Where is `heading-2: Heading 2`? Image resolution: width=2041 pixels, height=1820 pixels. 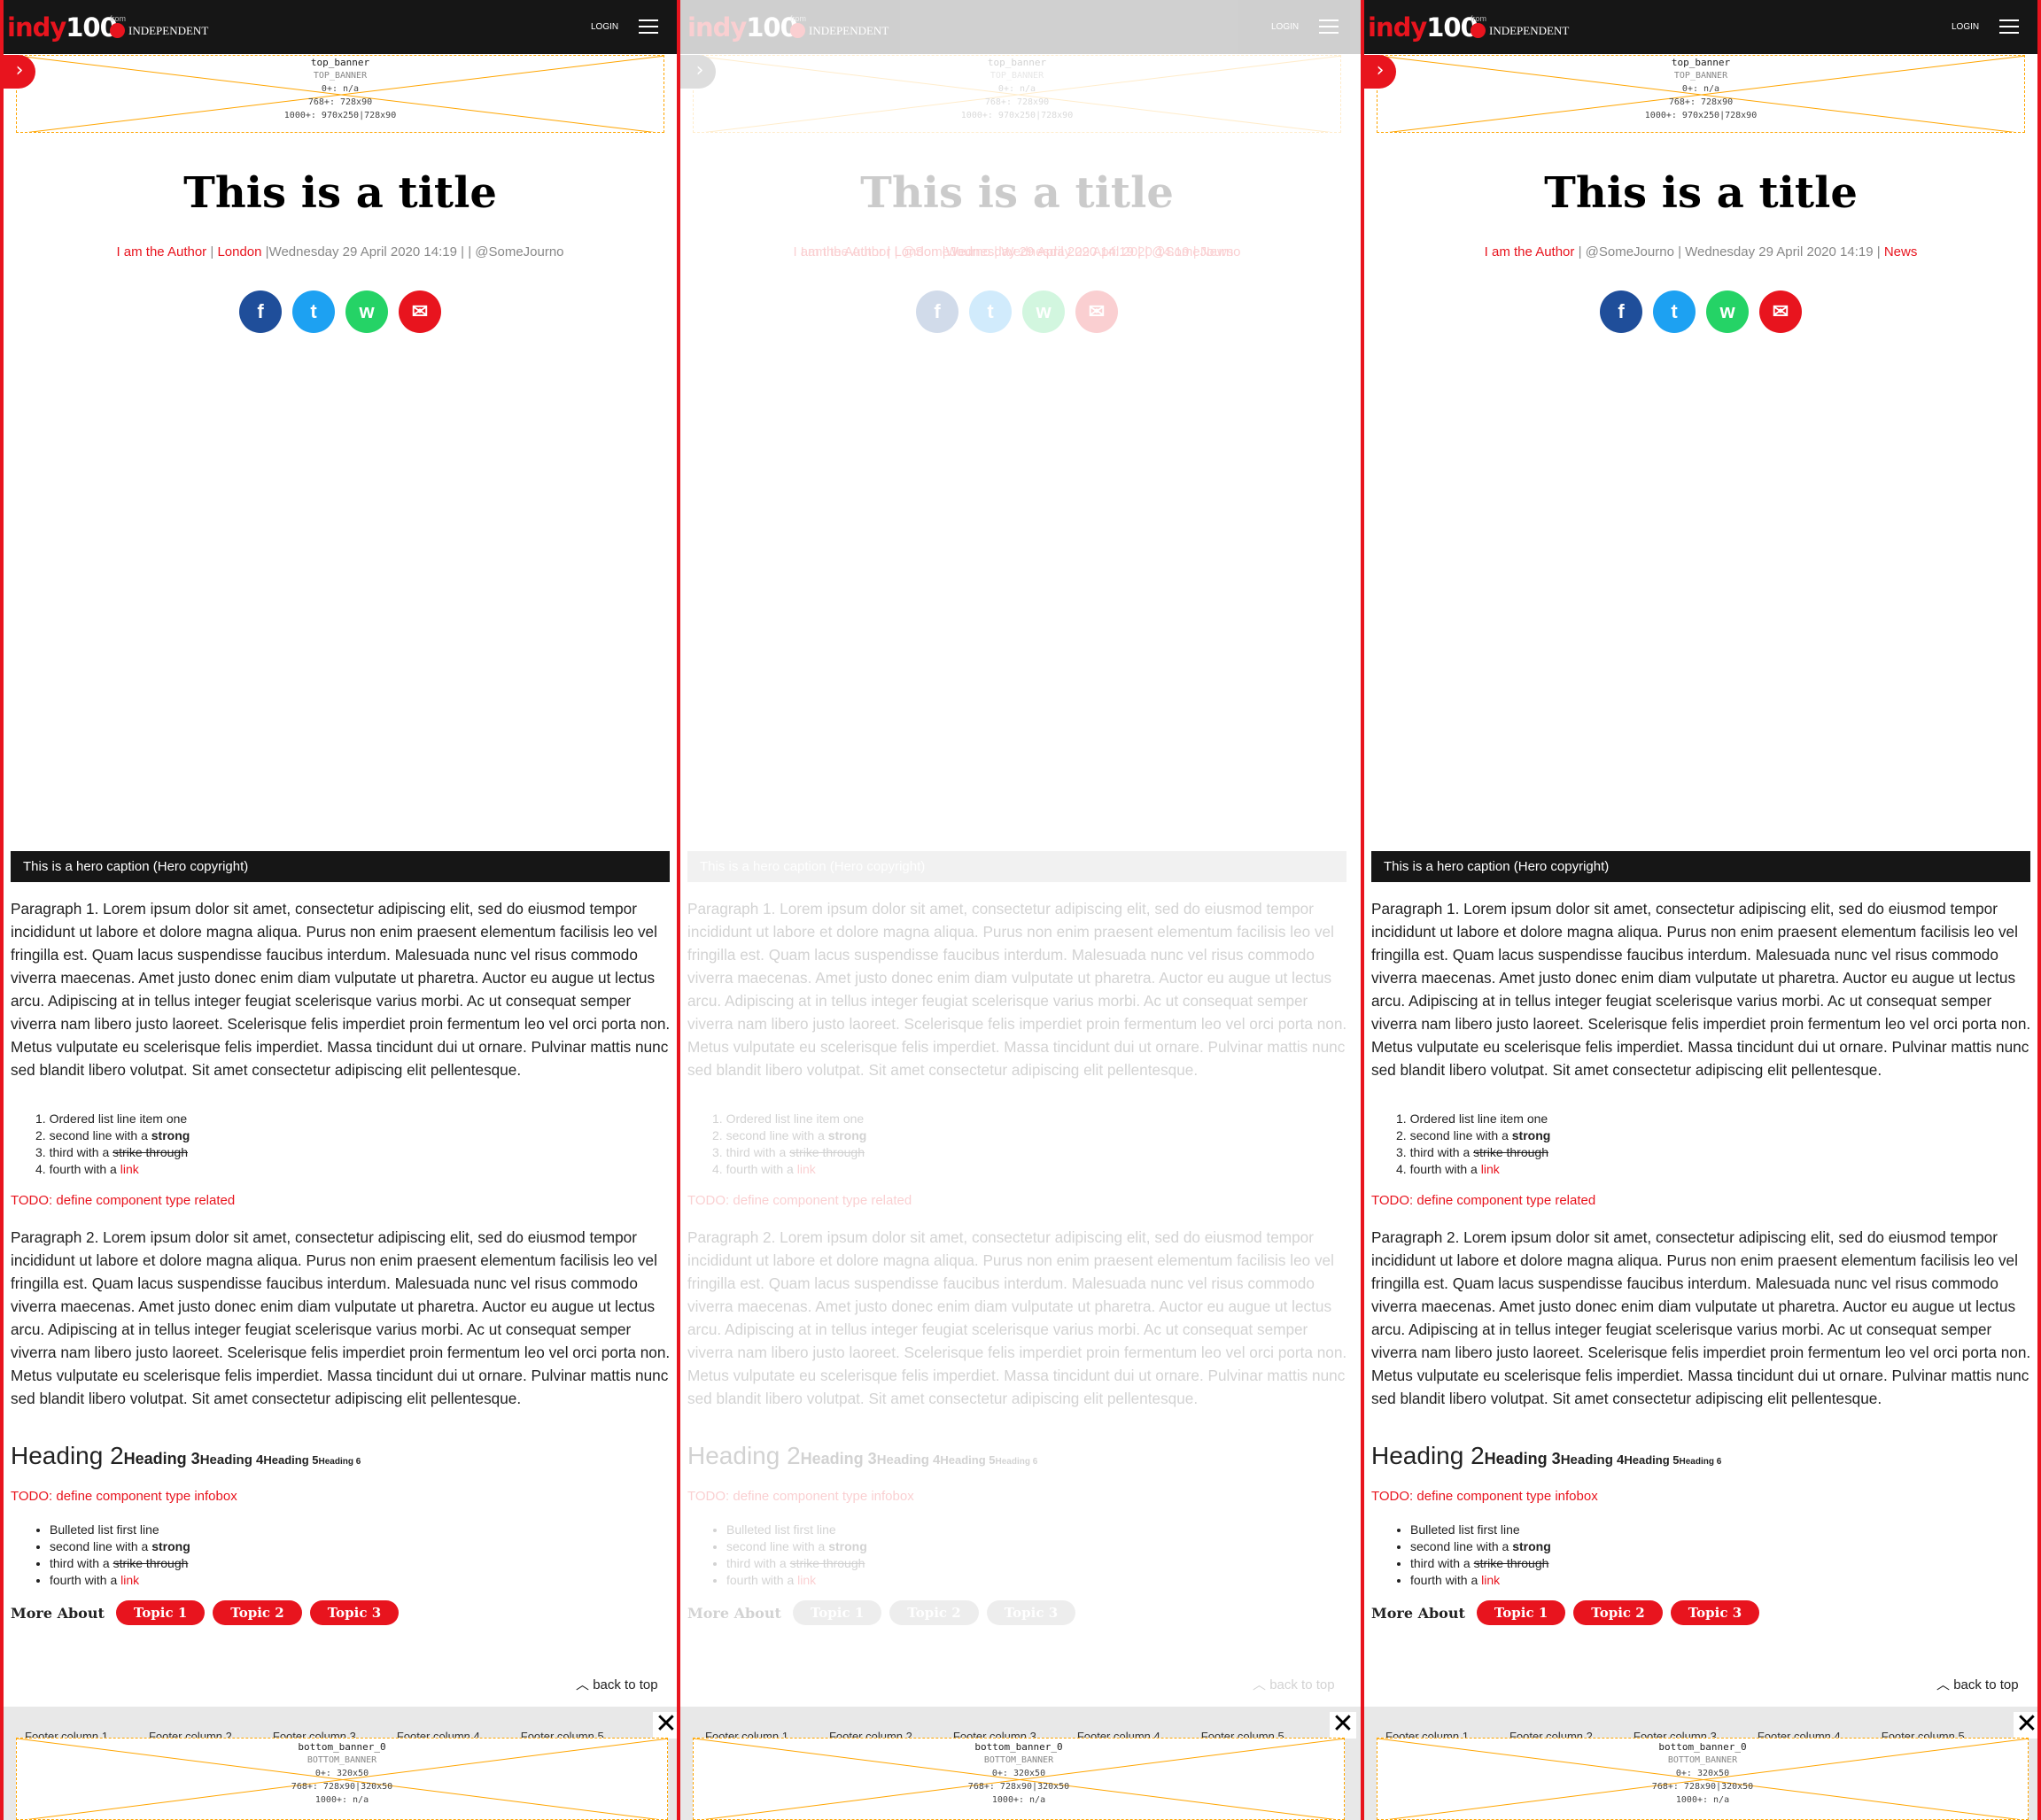 heading-2: Heading 2 is located at coordinates (67, 1455).